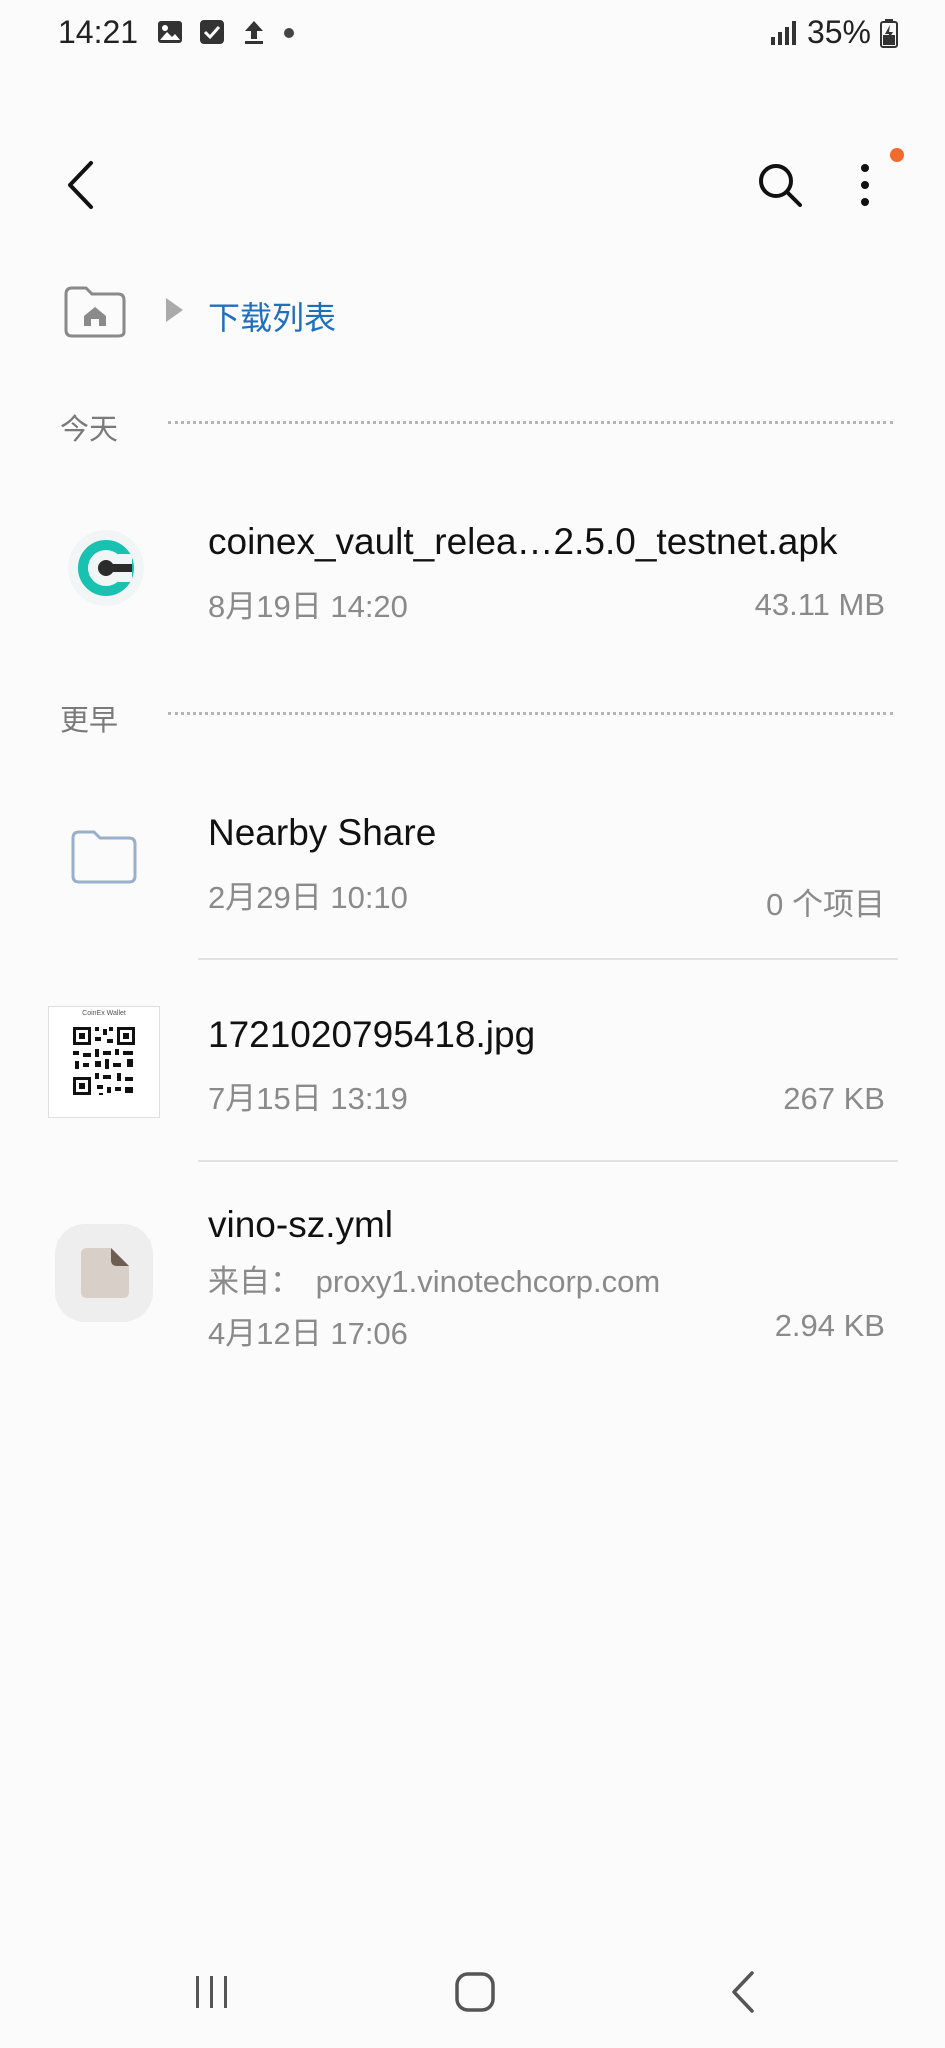  I want to click on folder-icon, so click(104, 857).